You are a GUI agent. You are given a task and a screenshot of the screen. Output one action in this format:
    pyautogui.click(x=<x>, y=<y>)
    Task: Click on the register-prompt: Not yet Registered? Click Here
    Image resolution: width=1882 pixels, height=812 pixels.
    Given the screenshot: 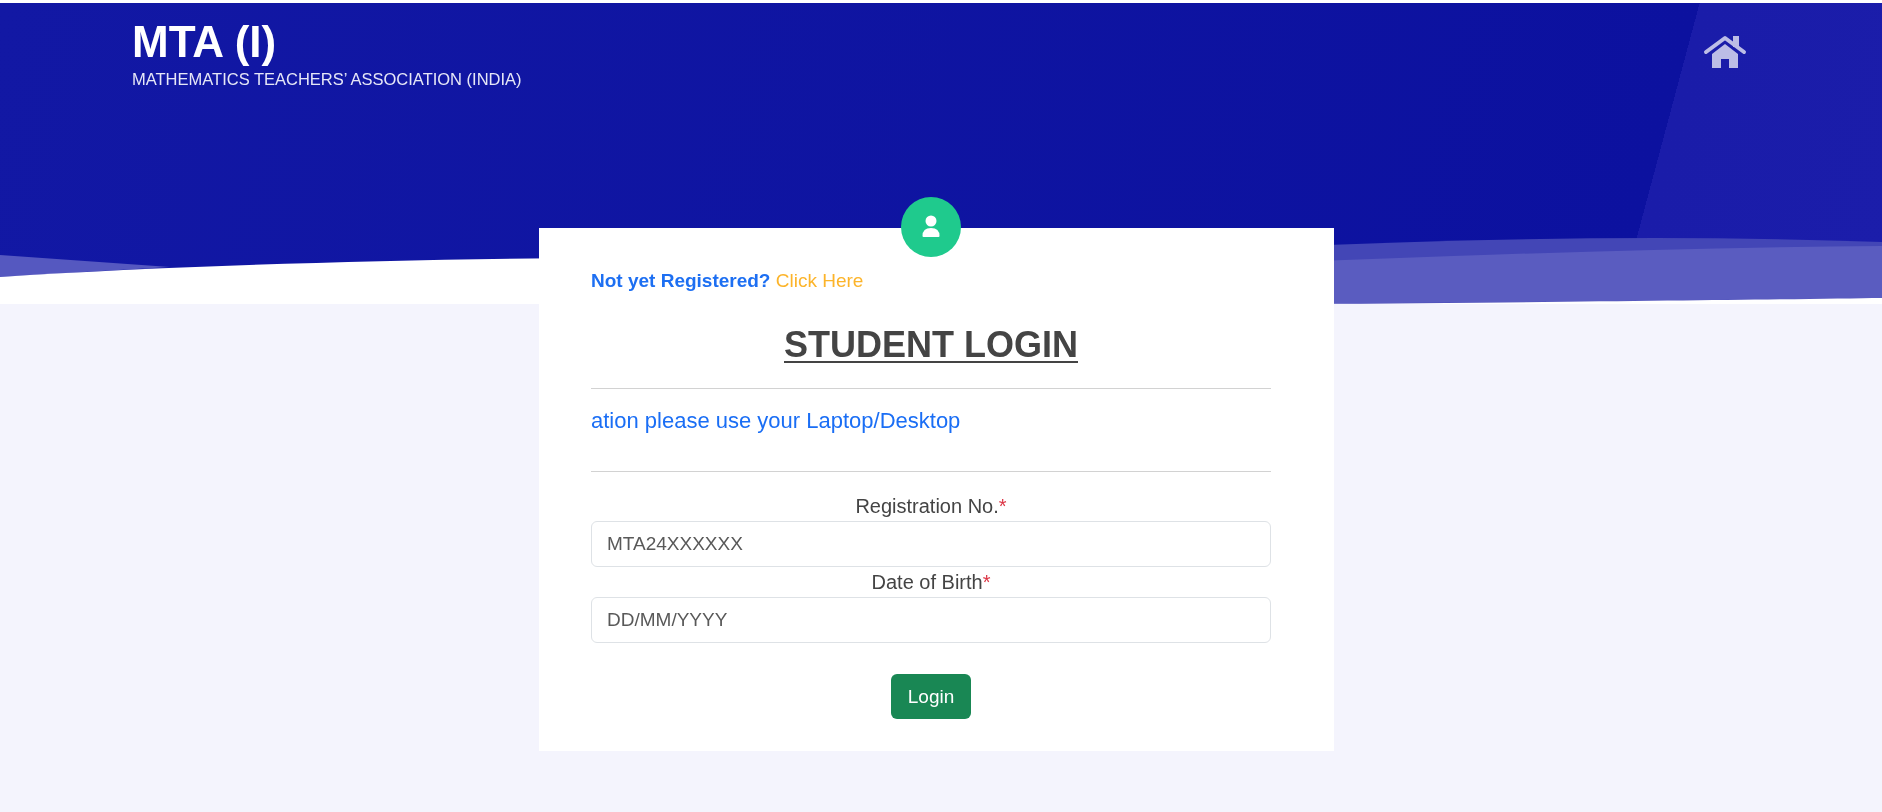 What is the action you would take?
    pyautogui.click(x=727, y=281)
    